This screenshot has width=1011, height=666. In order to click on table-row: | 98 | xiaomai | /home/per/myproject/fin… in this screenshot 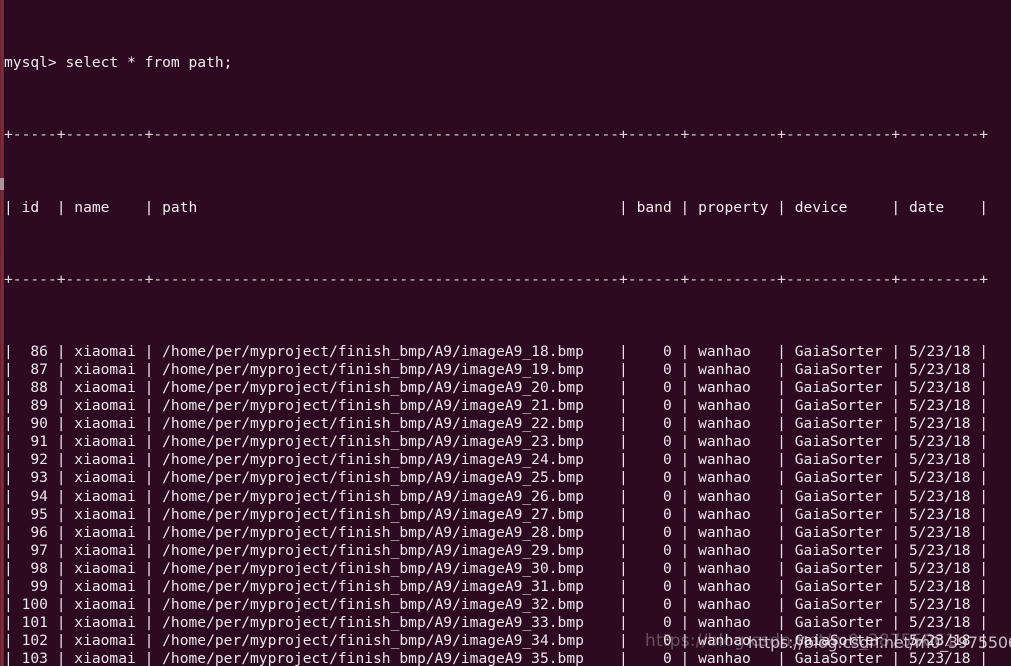, I will do `click(496, 568)`.